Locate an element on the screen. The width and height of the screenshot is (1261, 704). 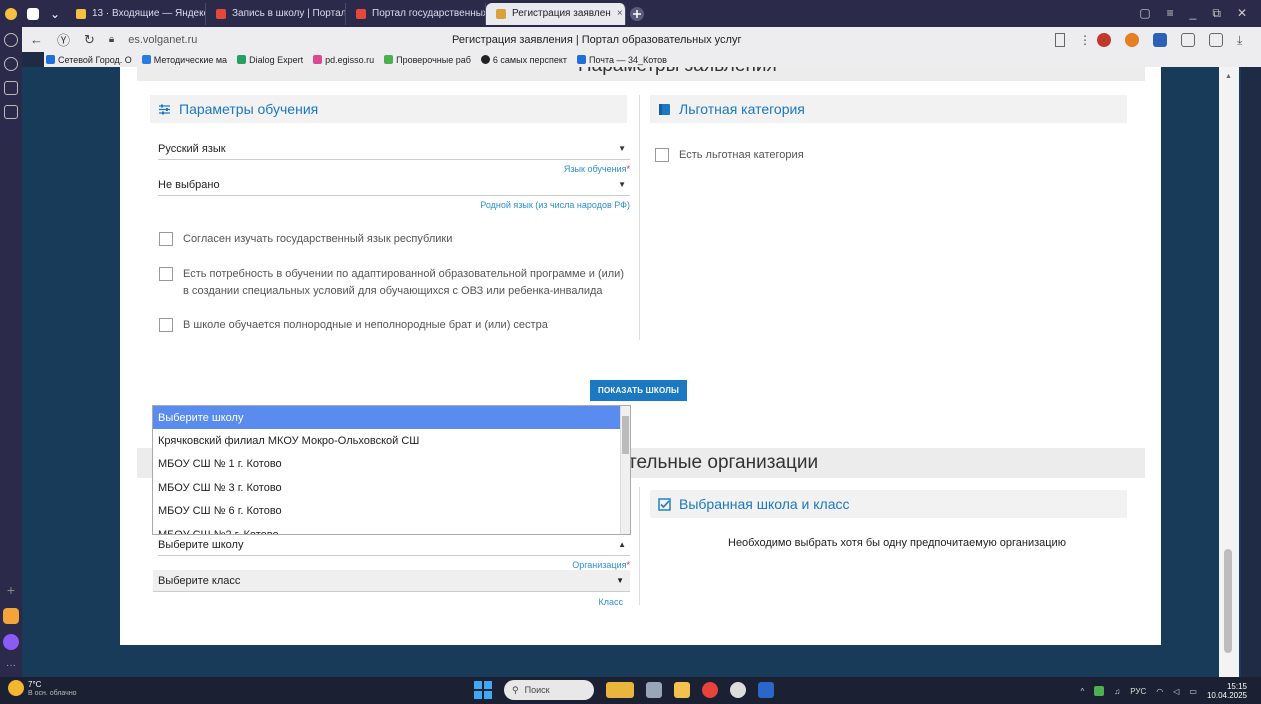
explorer-icon is located at coordinates (682, 690).